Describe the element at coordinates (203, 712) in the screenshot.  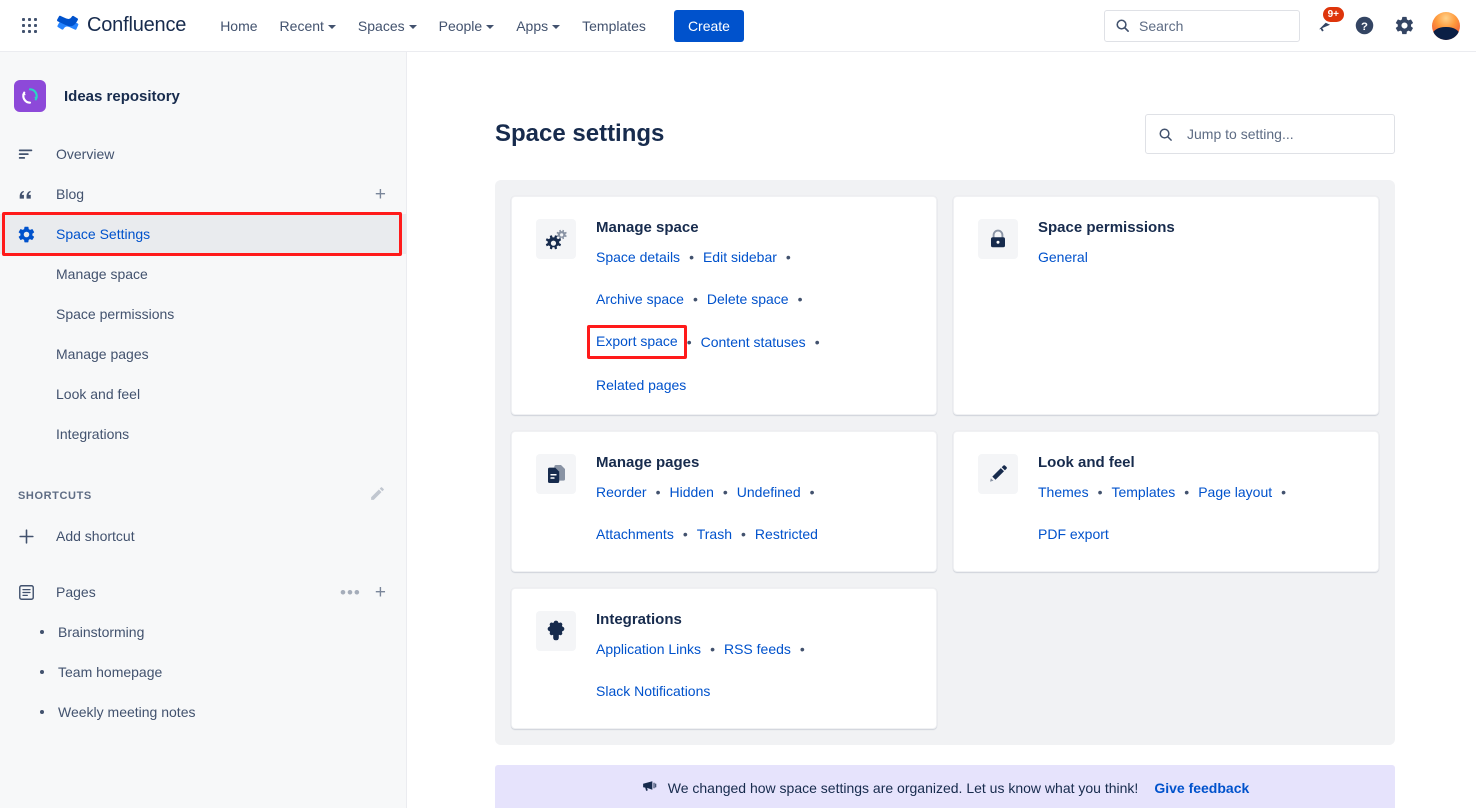
I see `sidebar-page-weekly-meeting-notes: Weekly meeting notes` at that location.